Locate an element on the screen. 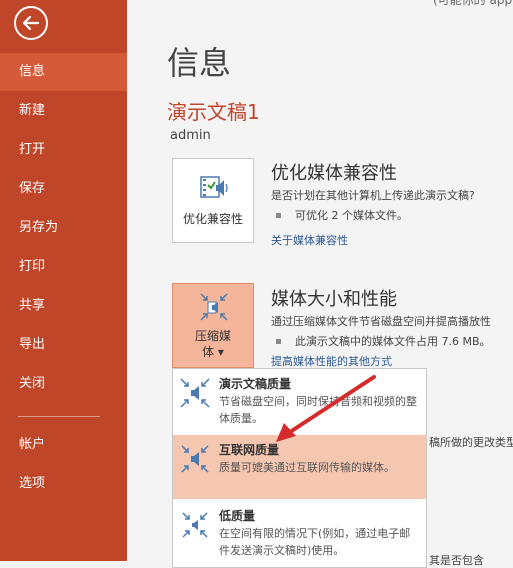 Image resolution: width=513 pixels, height=568 pixels. compress-media-label-line1: 压缩媒 is located at coordinates (212, 336).